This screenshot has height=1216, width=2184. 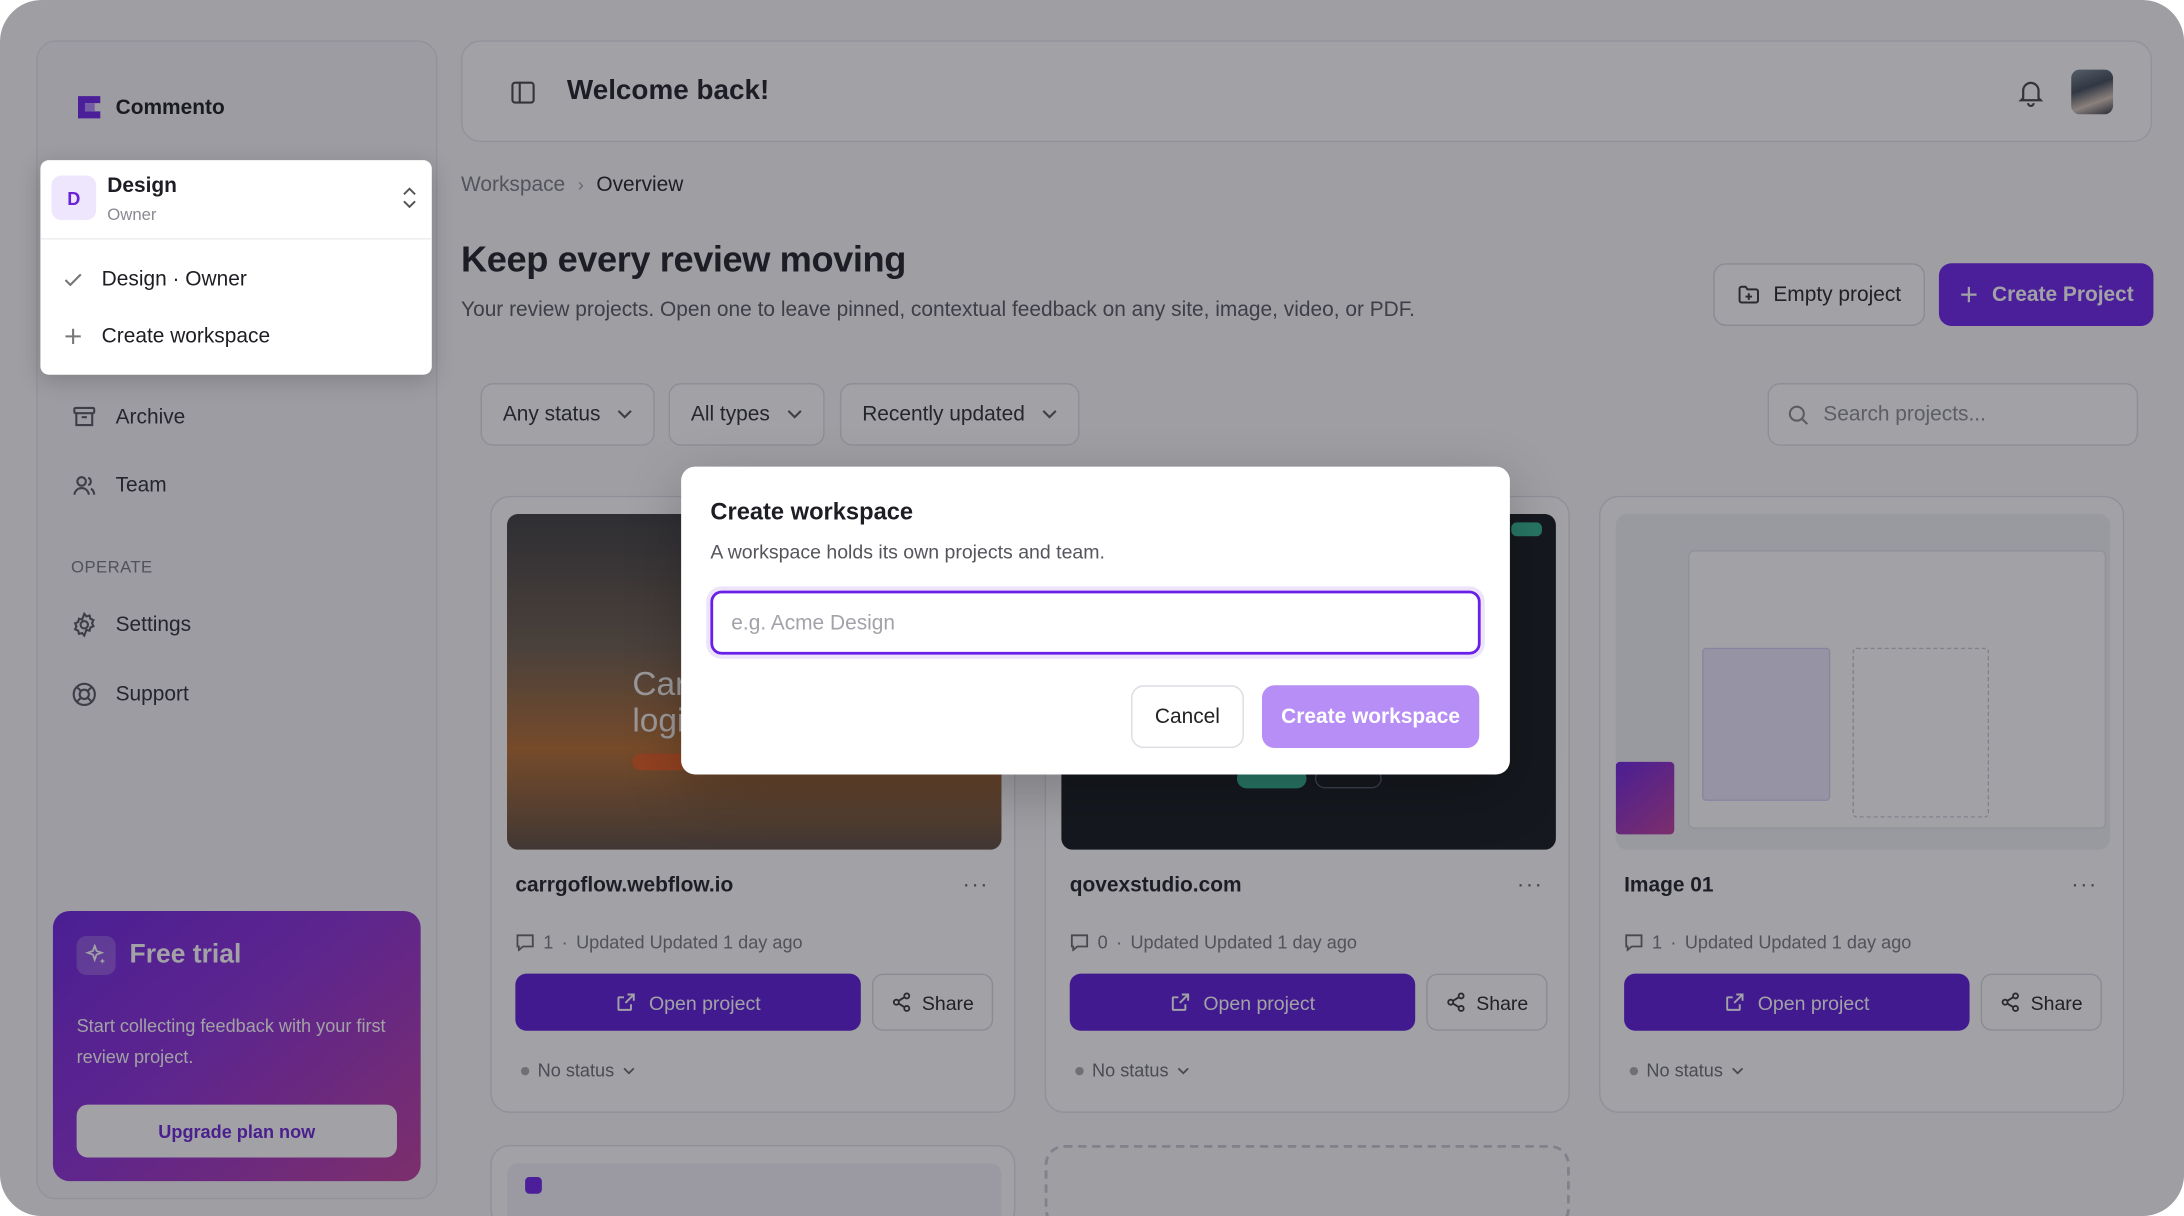 I want to click on dialog-title: Create workspace, so click(x=812, y=512).